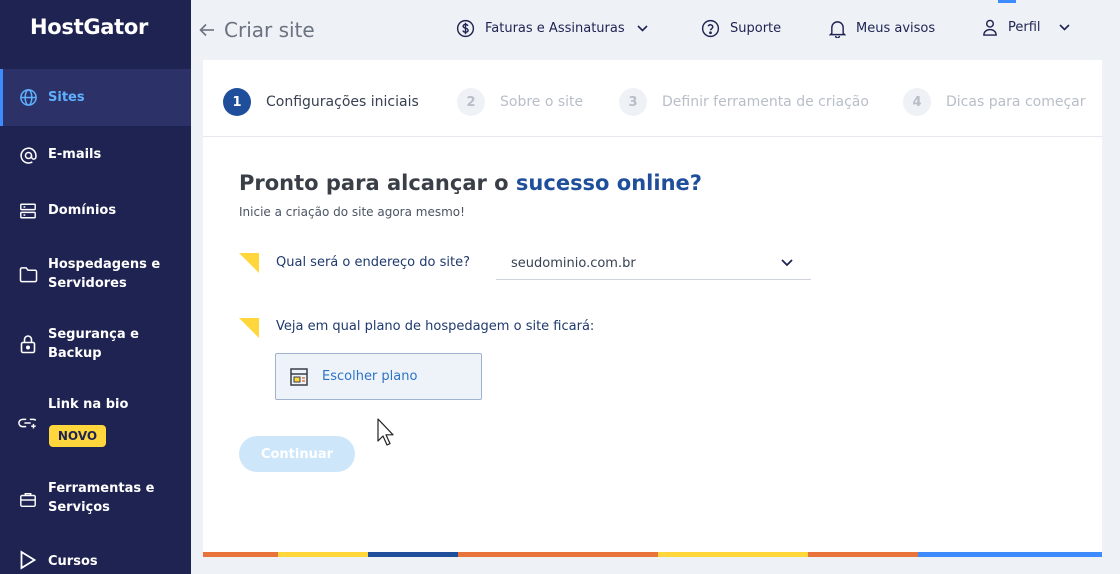 This screenshot has width=1120, height=574. Describe the element at coordinates (89, 27) in the screenshot. I see `hostgator-logo: HostGator` at that location.